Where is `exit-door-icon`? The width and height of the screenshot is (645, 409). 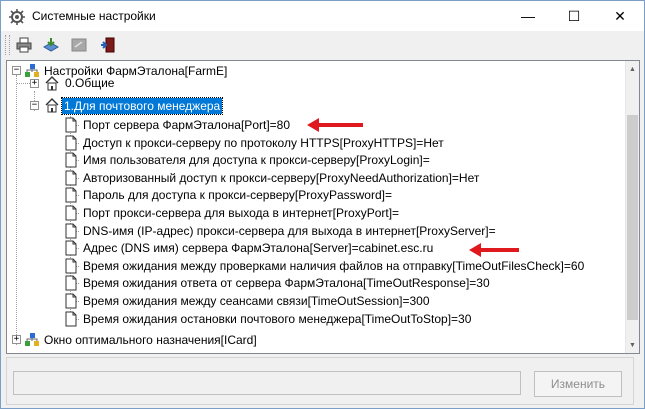
exit-door-icon is located at coordinates (108, 45).